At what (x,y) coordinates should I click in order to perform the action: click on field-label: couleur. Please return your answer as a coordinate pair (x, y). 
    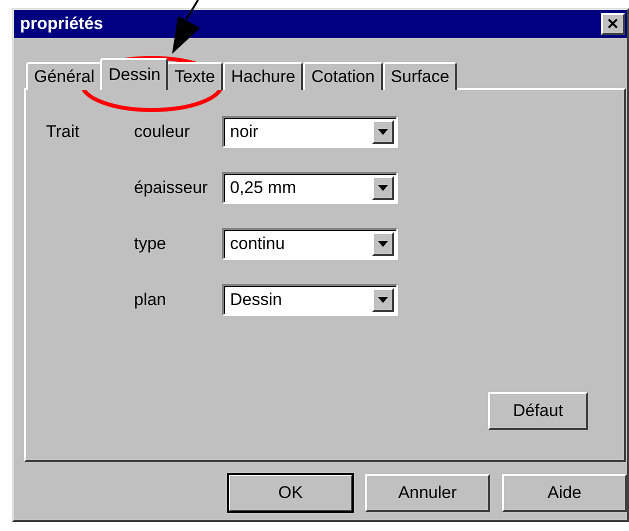
    Looking at the image, I should click on (162, 132).